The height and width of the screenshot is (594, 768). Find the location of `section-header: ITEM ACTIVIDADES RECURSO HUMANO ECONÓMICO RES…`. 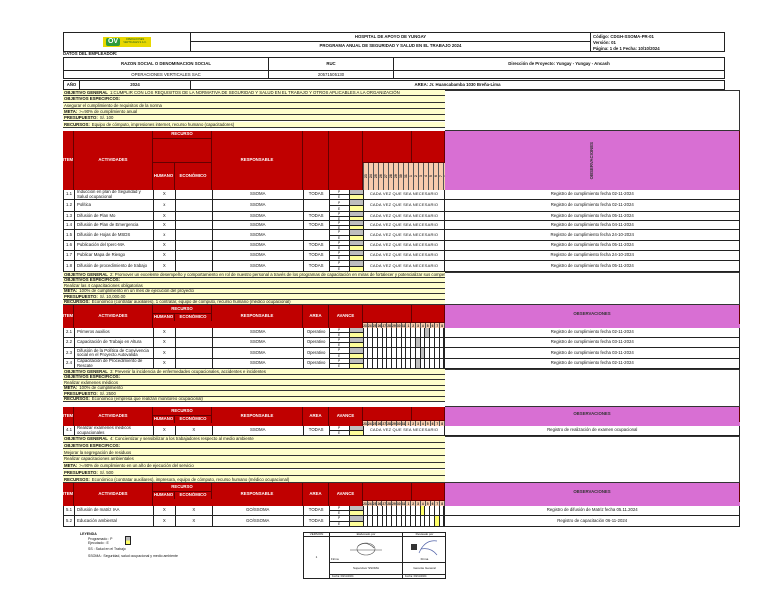

section-header: ITEM ACTIVIDADES RECURSO HUMANO ECONÓMICO RES… is located at coordinates (401, 316).